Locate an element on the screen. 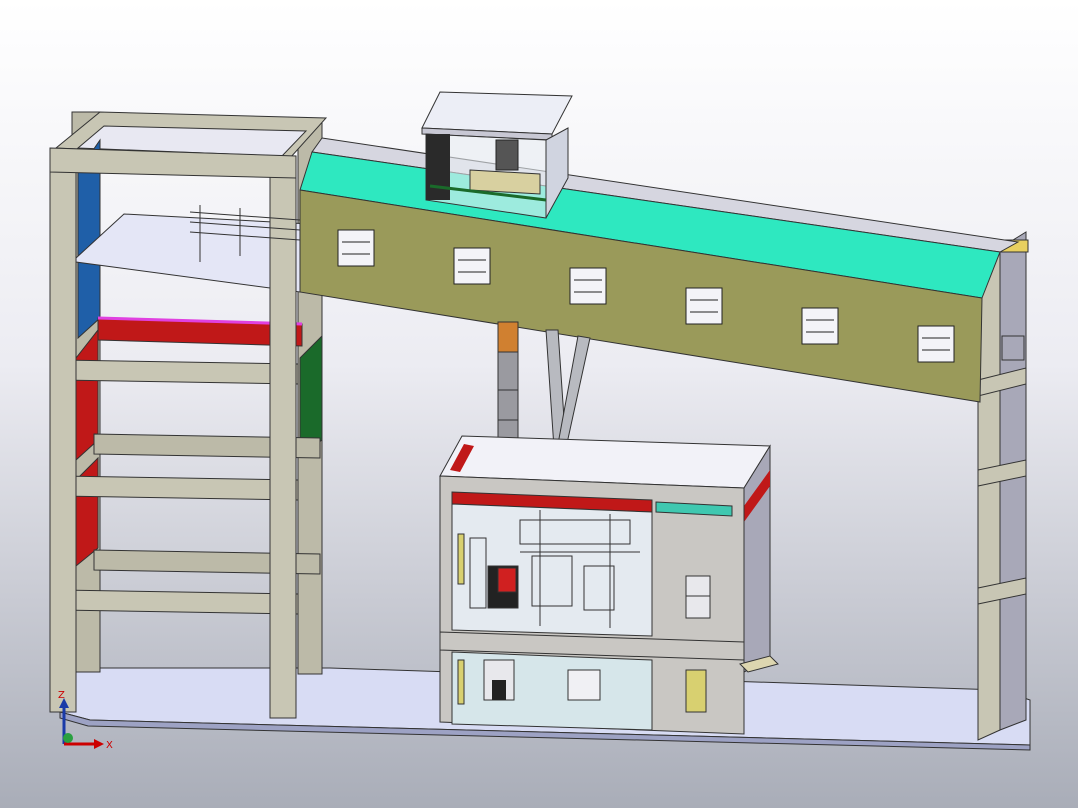 The image size is (1078, 808). lower-process-room is located at coordinates (552, 691).